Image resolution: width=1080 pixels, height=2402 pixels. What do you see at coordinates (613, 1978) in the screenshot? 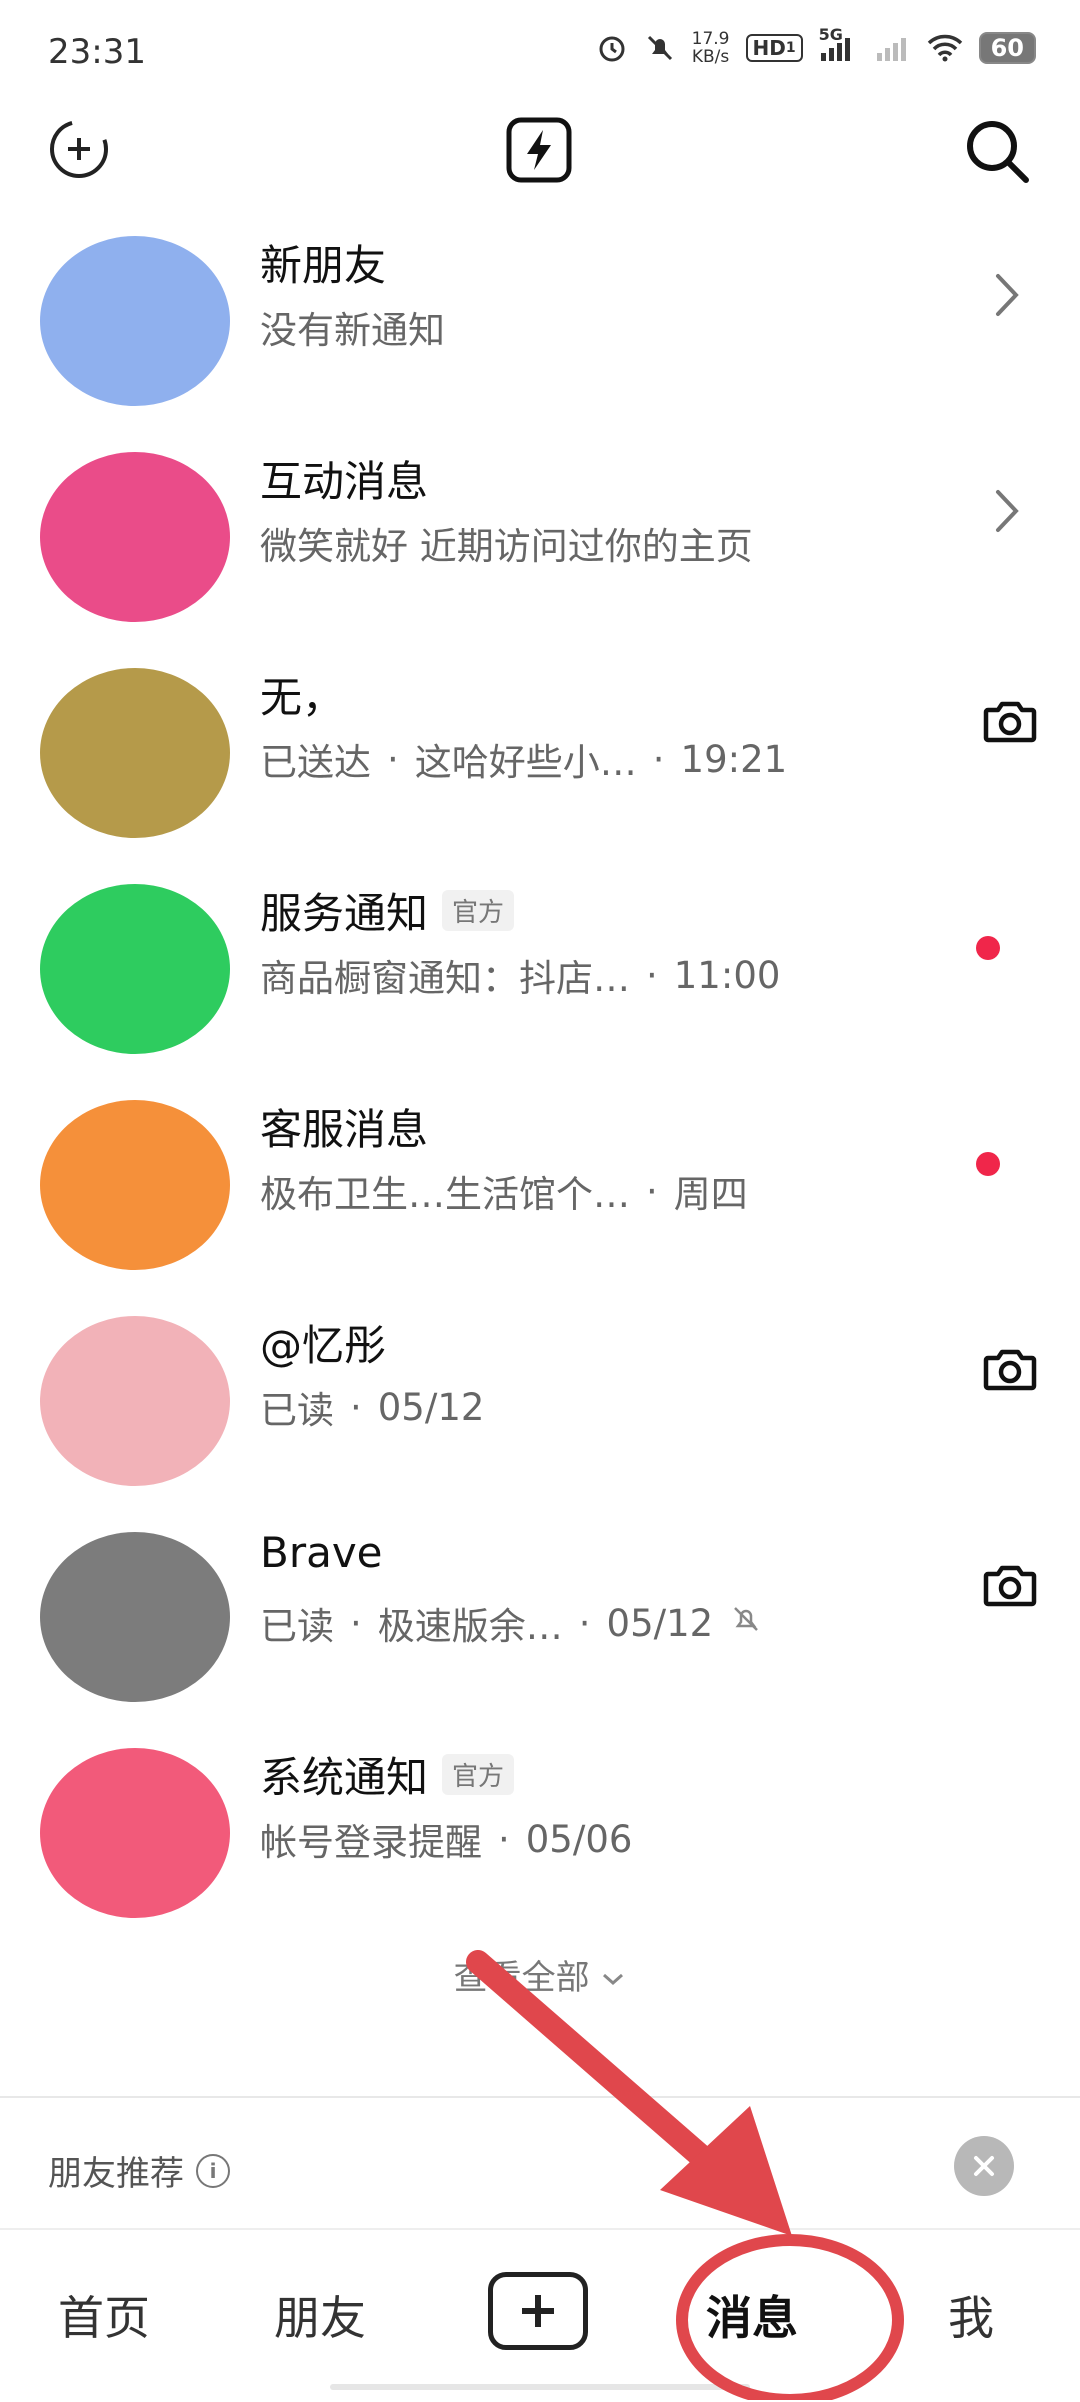
I see `chevron-down-icon` at bounding box center [613, 1978].